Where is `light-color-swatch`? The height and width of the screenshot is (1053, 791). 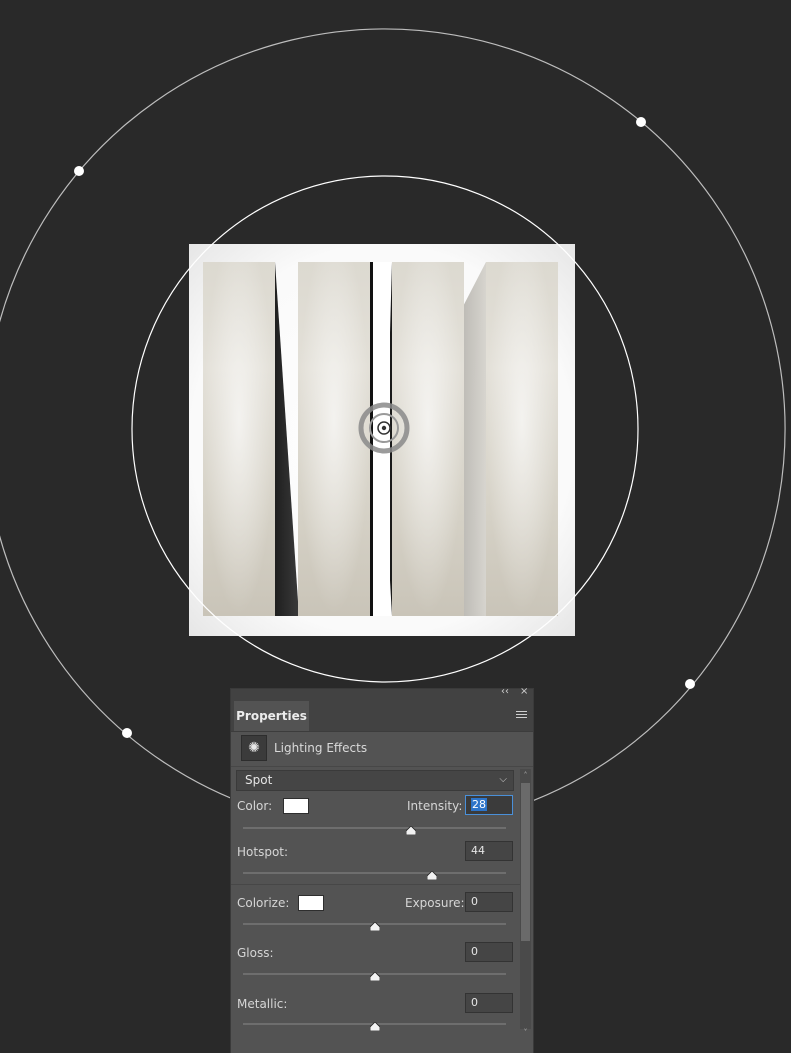 light-color-swatch is located at coordinates (296, 806).